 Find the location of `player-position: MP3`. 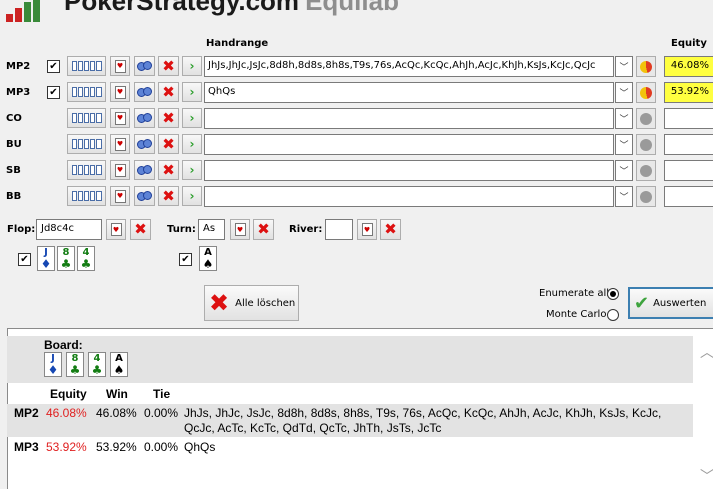

player-position: MP3 is located at coordinates (18, 92).